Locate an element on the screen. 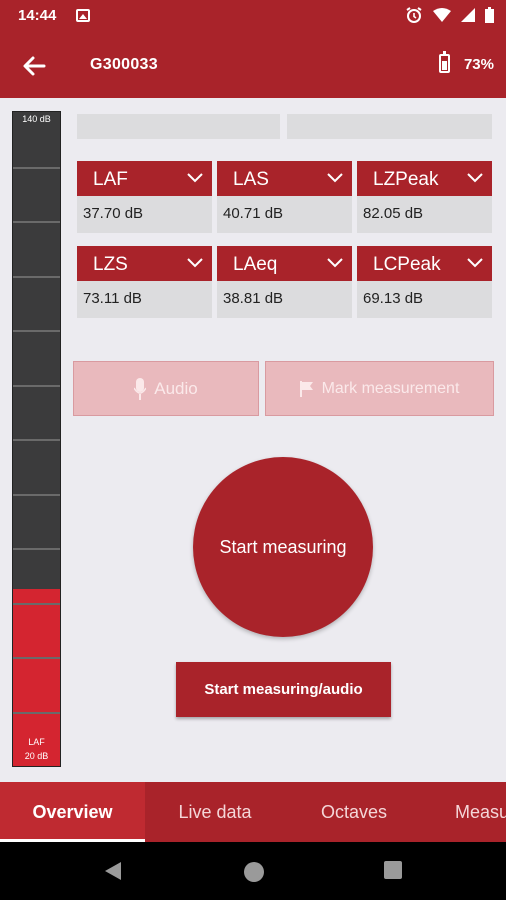 This screenshot has width=506, height=900. app-bar: G300033 73% is located at coordinates (253, 65).